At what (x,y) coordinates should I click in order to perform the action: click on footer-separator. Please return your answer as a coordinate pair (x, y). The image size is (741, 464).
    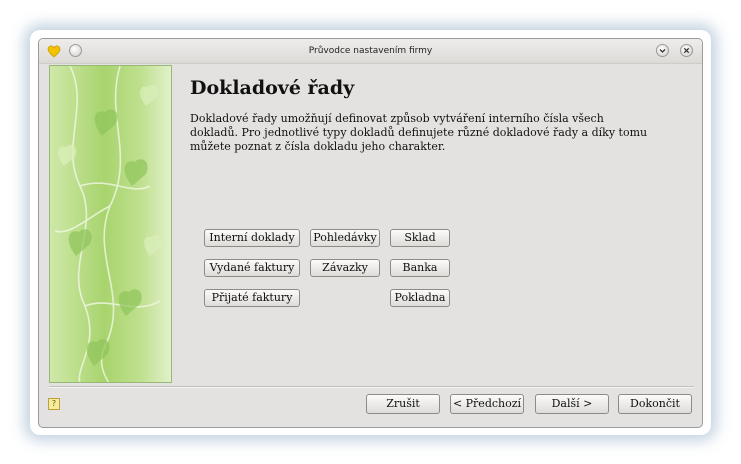
    Looking at the image, I should click on (371, 387).